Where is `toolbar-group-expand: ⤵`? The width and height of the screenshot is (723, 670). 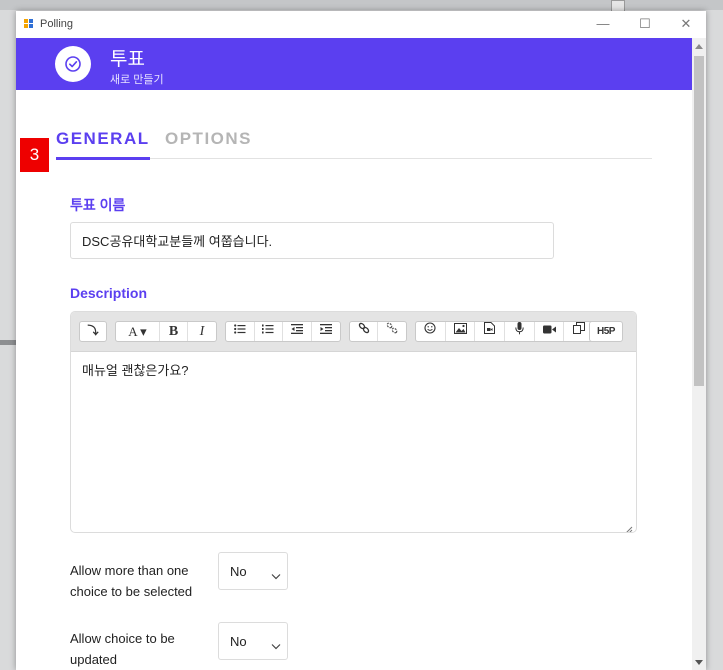
toolbar-group-expand: ⤵ is located at coordinates (93, 331).